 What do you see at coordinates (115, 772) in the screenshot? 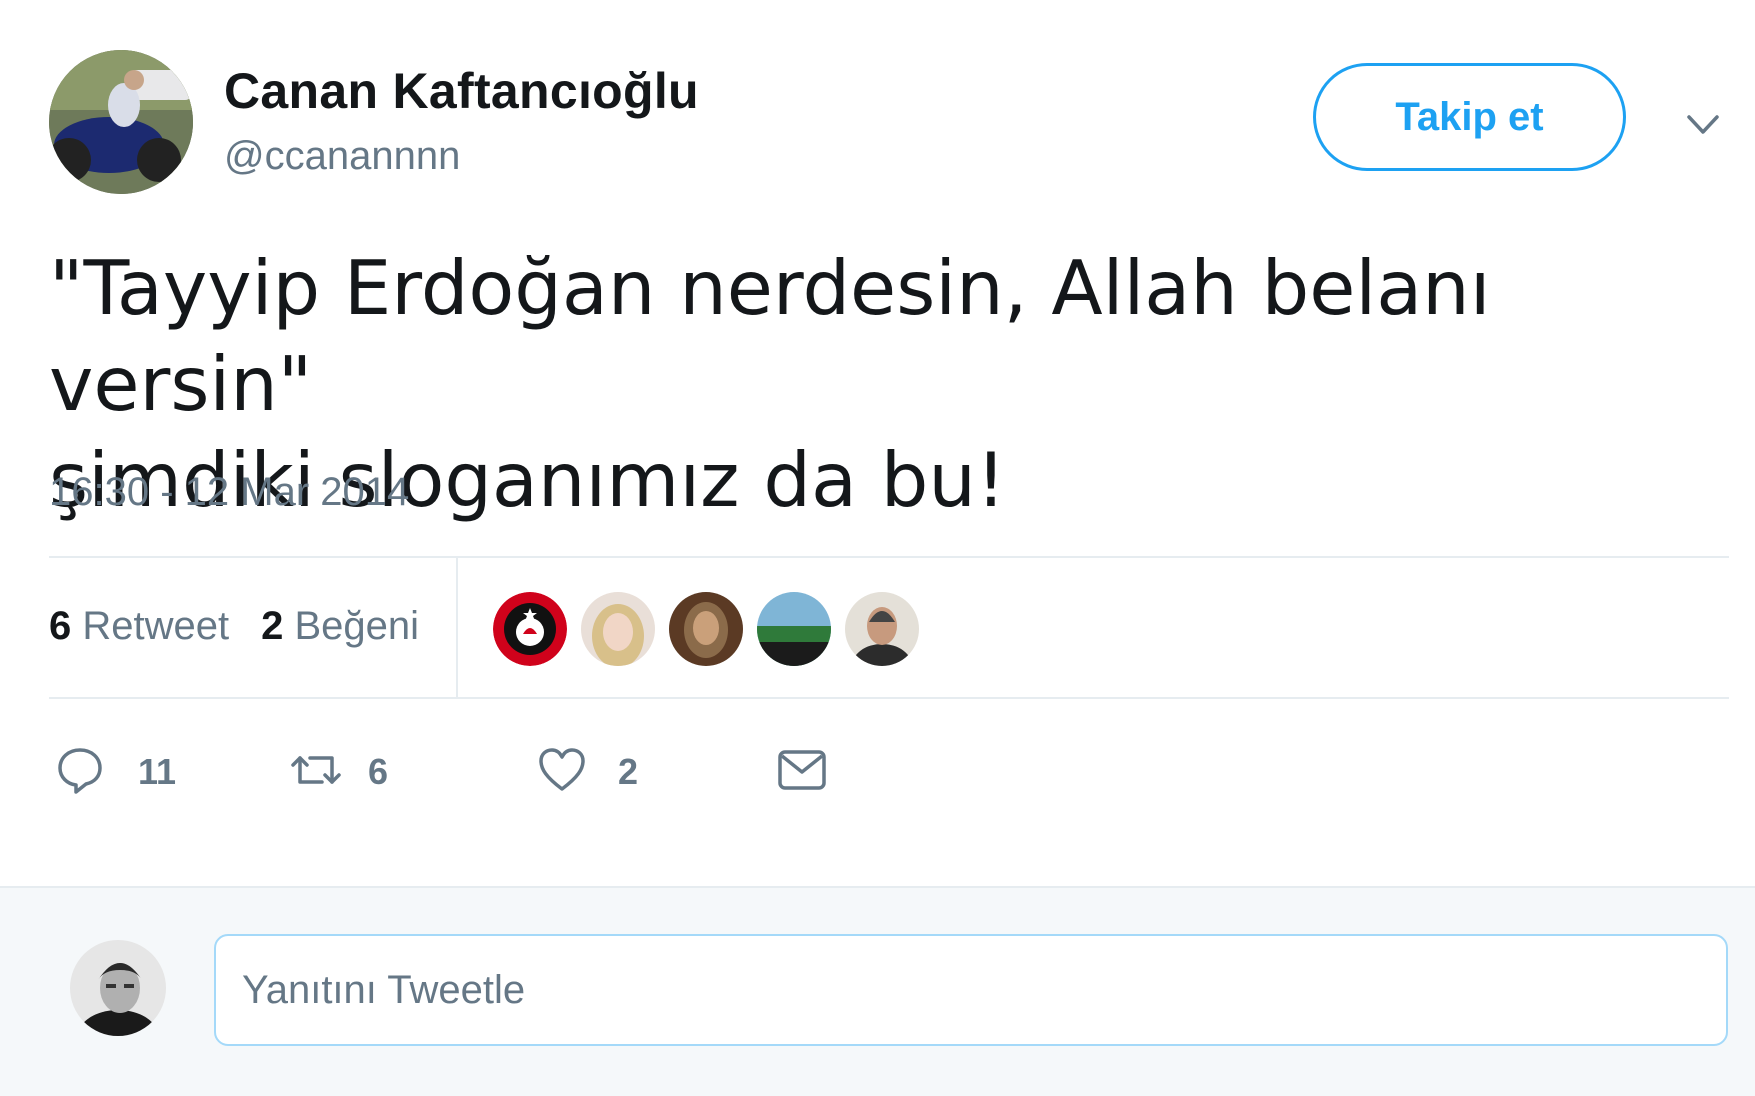
I see `reply-action: 11` at bounding box center [115, 772].